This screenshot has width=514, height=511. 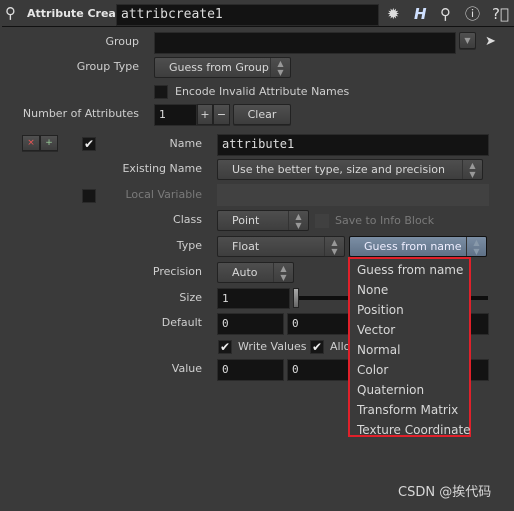 What do you see at coordinates (263, 220) in the screenshot?
I see `class-select: Point ▲ ▼` at bounding box center [263, 220].